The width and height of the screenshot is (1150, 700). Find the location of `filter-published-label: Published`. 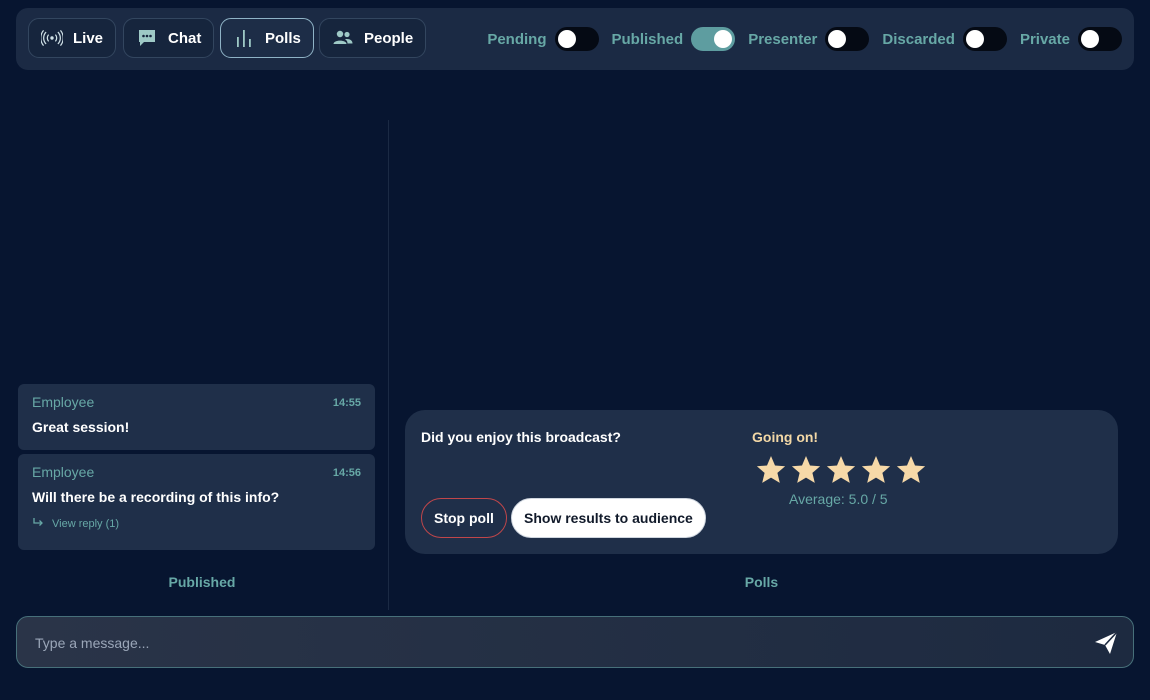

filter-published-label: Published is located at coordinates (647, 39).